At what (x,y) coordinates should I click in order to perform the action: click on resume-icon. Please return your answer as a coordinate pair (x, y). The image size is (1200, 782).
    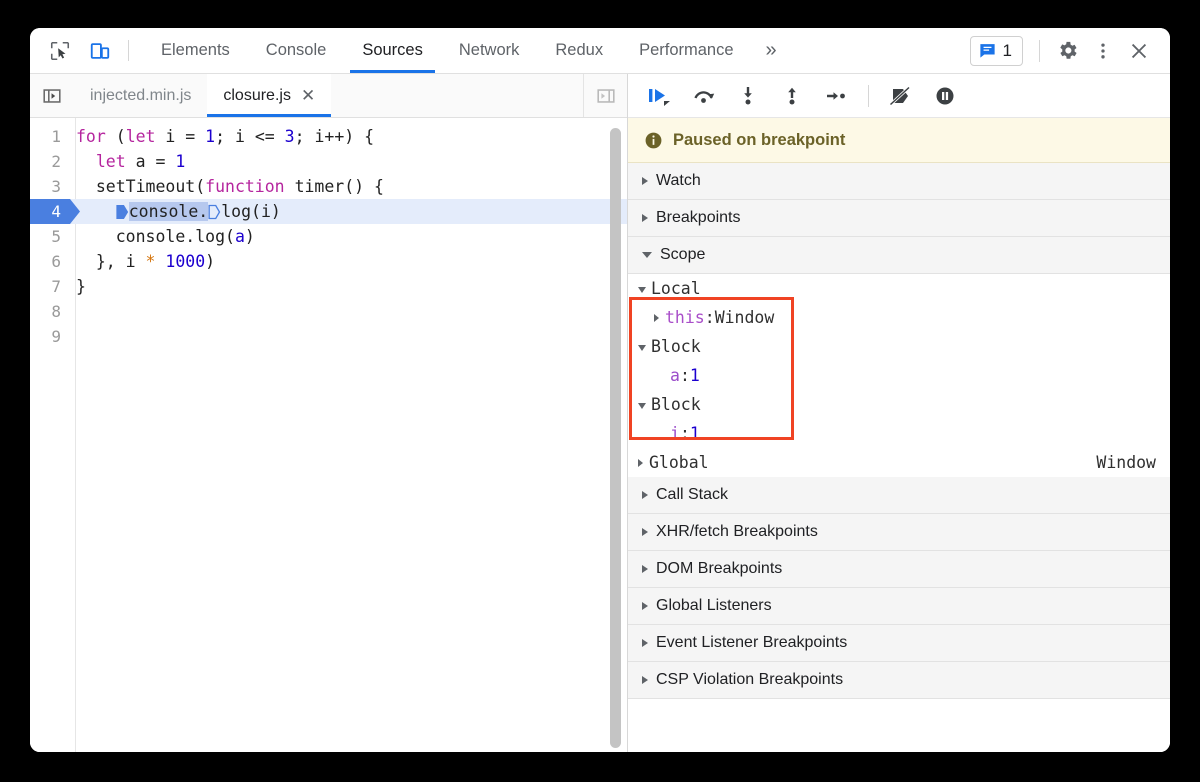
    Looking at the image, I should click on (660, 96).